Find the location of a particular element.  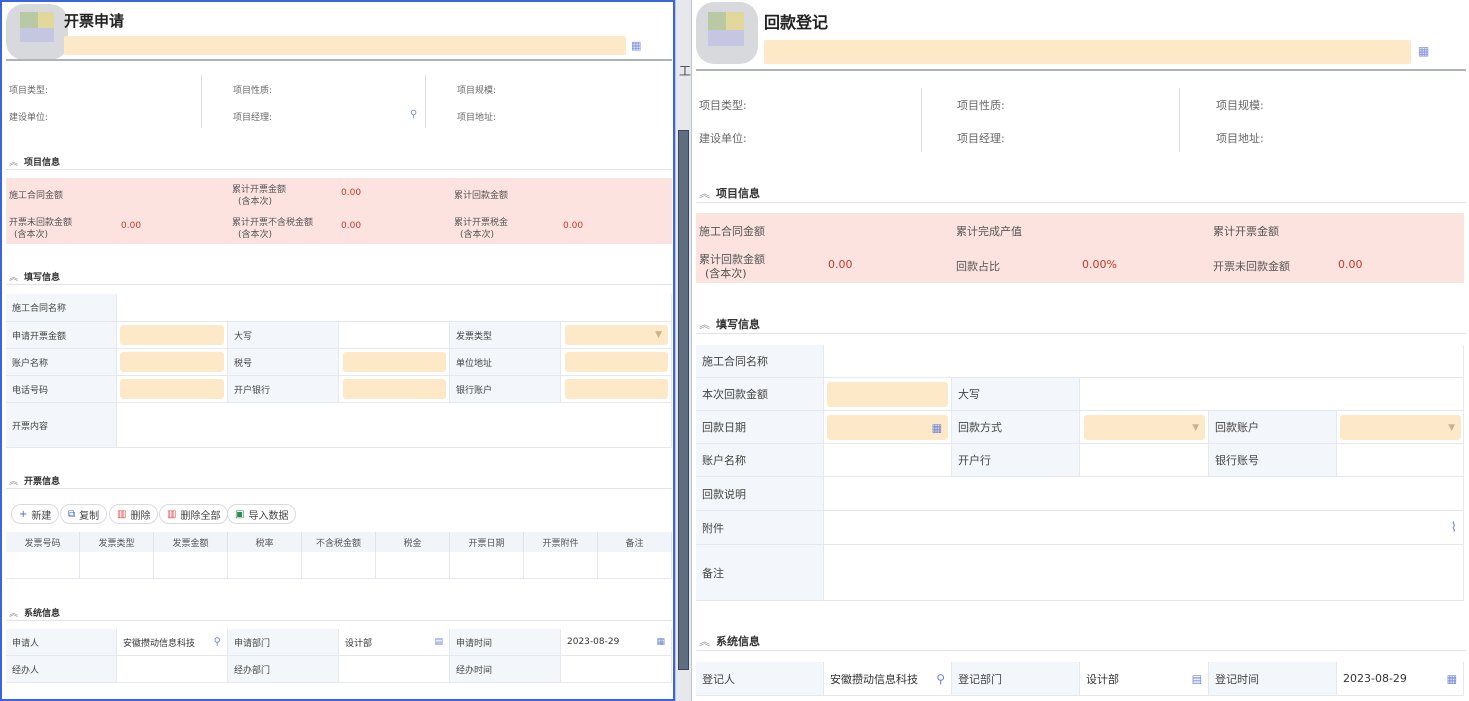

label-project-type: 项目类型: is located at coordinates (29, 91).